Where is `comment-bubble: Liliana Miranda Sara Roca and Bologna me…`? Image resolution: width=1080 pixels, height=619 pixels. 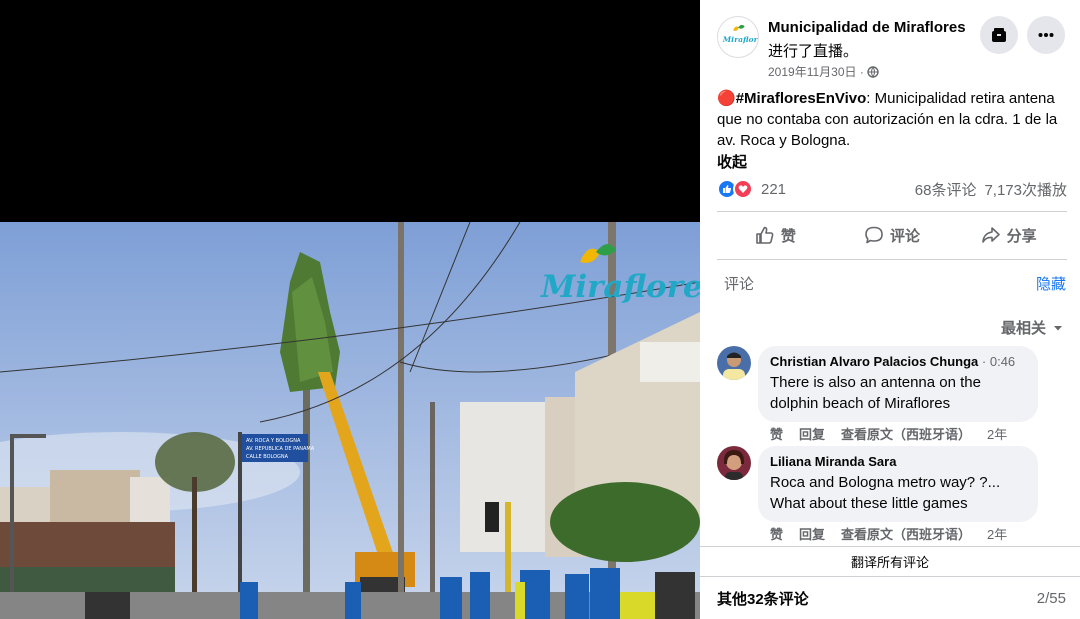
comment-bubble: Liliana Miranda Sara Roca and Bologna me… is located at coordinates (898, 484).